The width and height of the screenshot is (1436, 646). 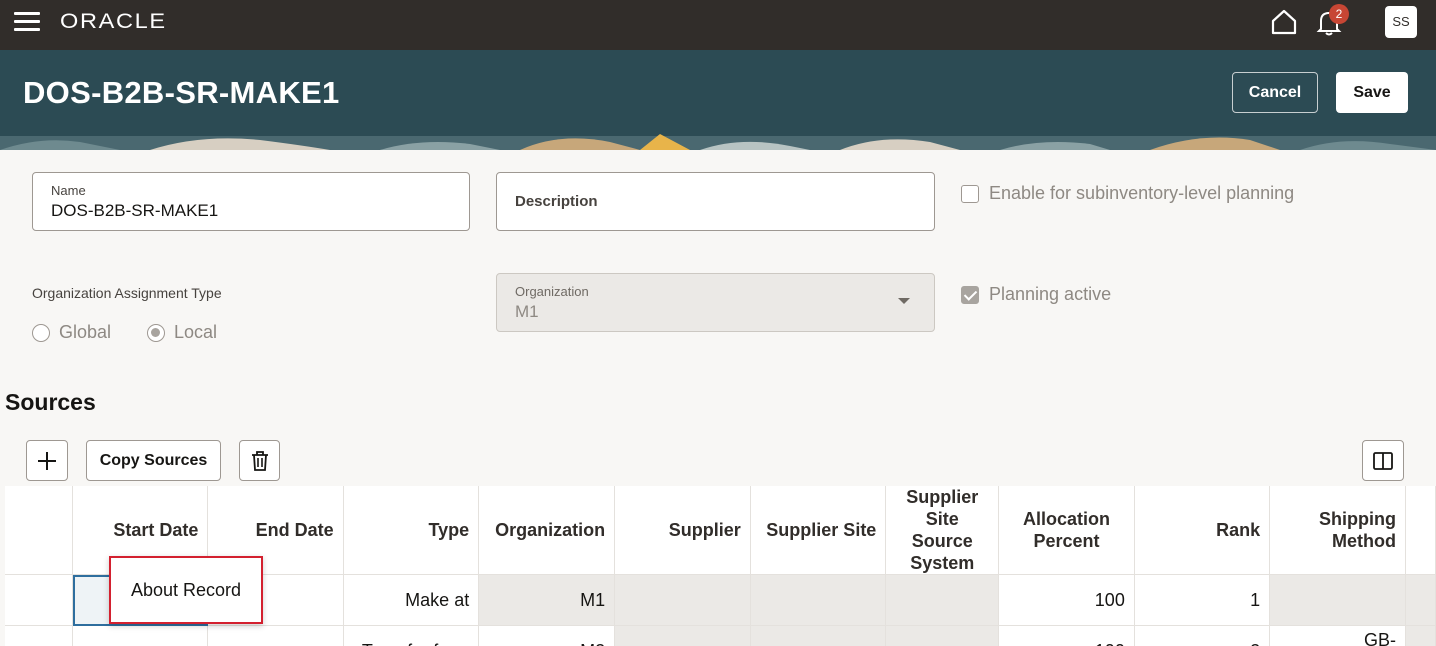 I want to click on subinventory-checkbox-box, so click(x=970, y=193).